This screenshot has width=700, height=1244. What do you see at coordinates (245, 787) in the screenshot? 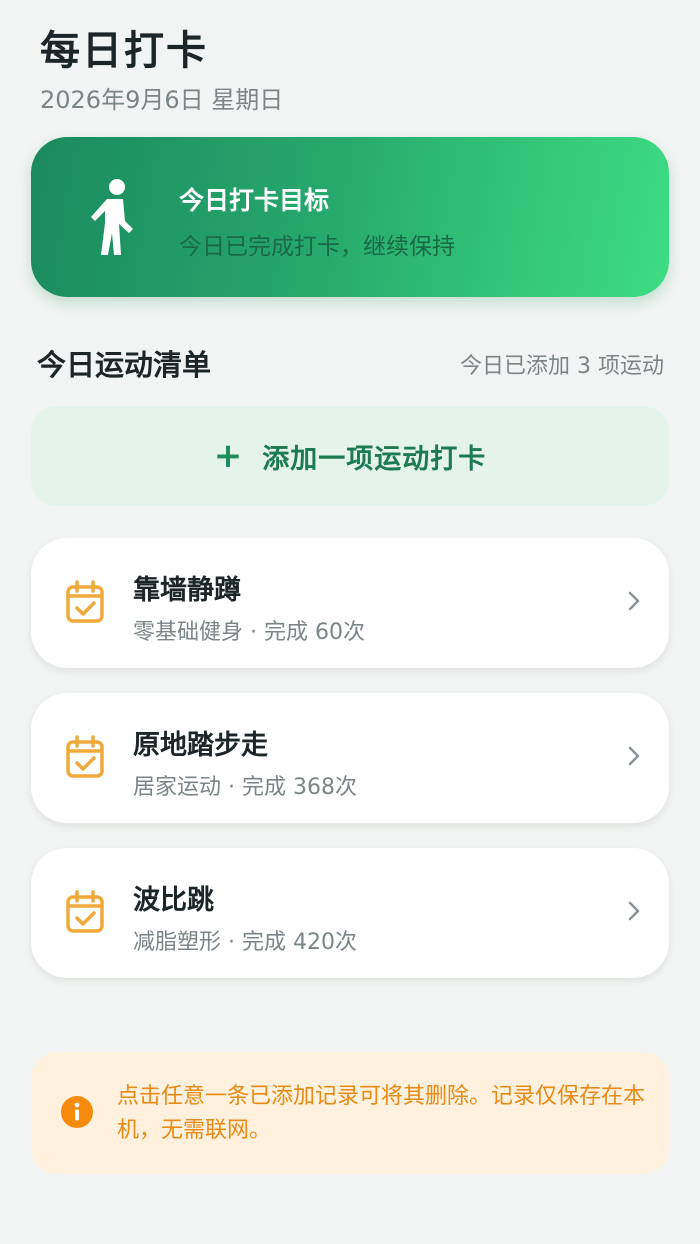
I see `exercise-meta: 居家运动 · 完成 368次` at bounding box center [245, 787].